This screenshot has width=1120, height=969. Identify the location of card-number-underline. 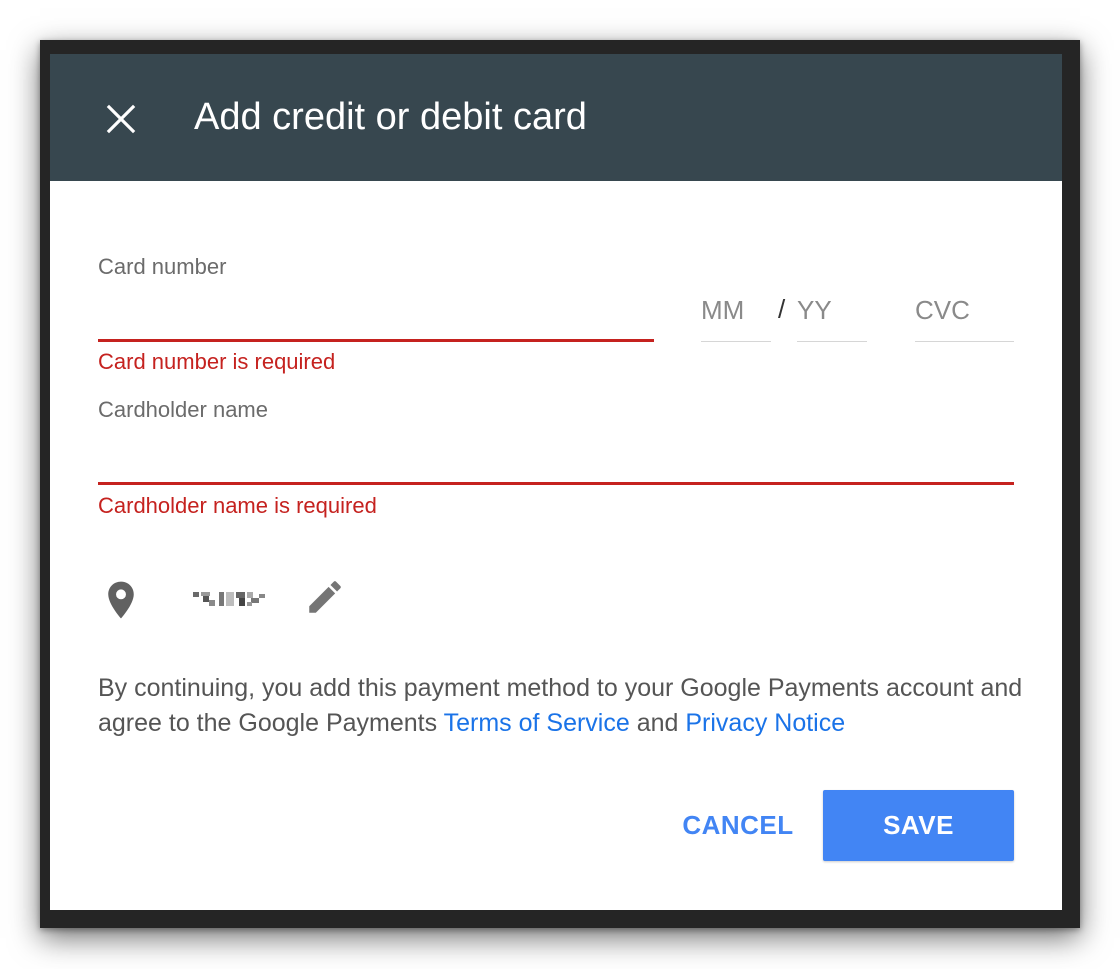
(376, 340).